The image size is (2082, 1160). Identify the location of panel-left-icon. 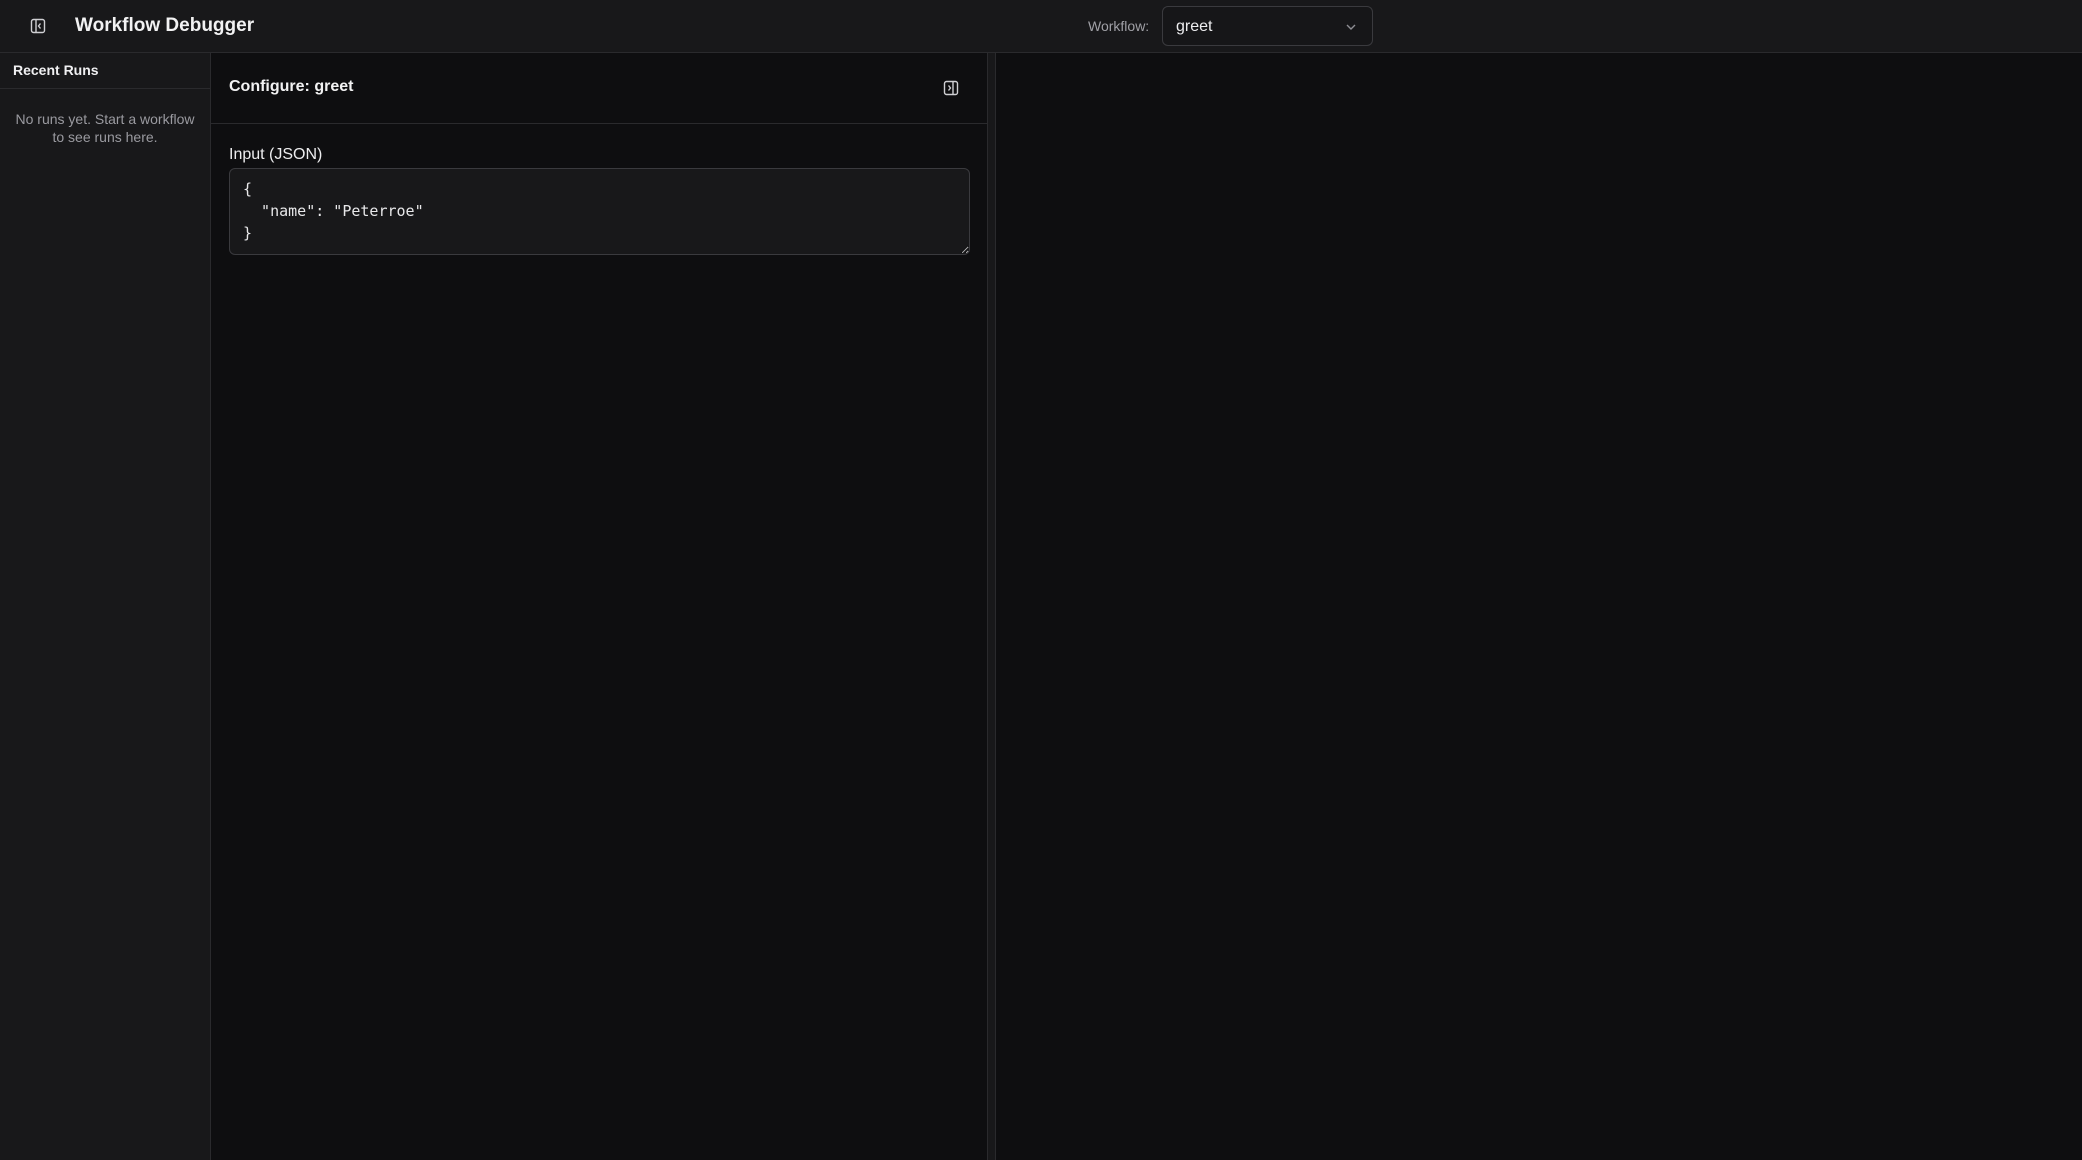
(38, 26).